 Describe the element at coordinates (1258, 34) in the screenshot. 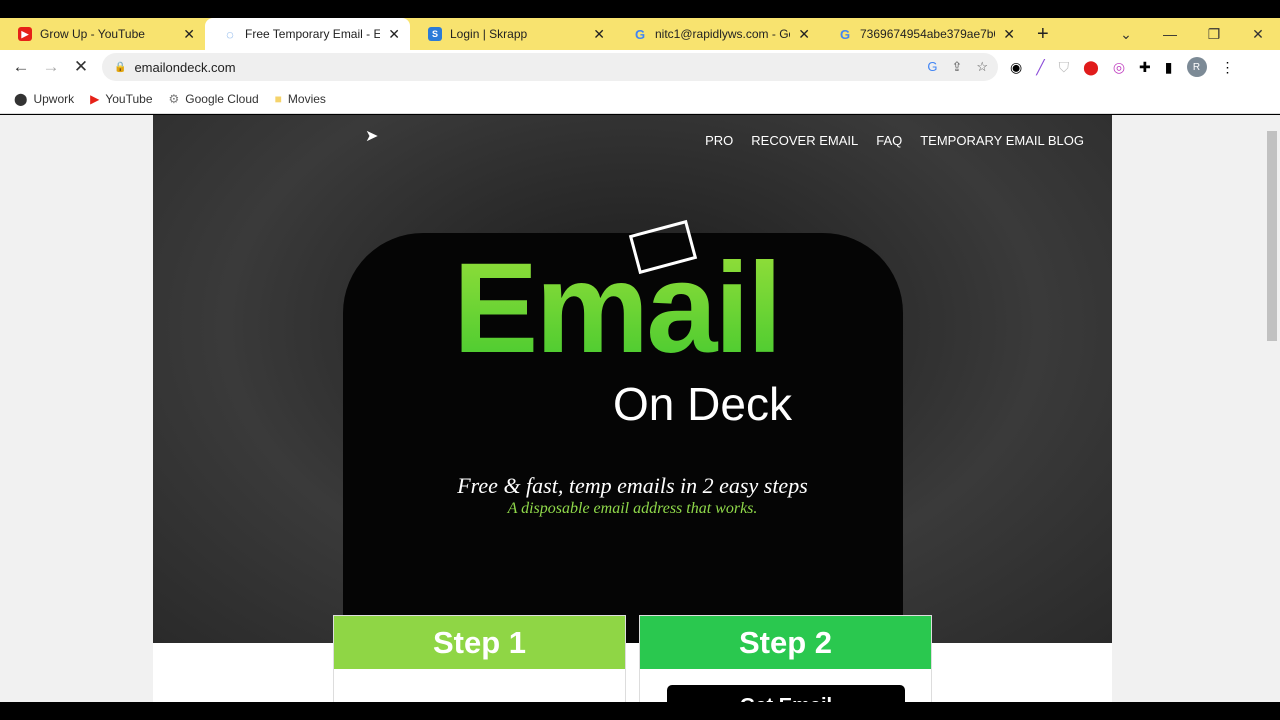

I see `close-window-button: ✕` at that location.